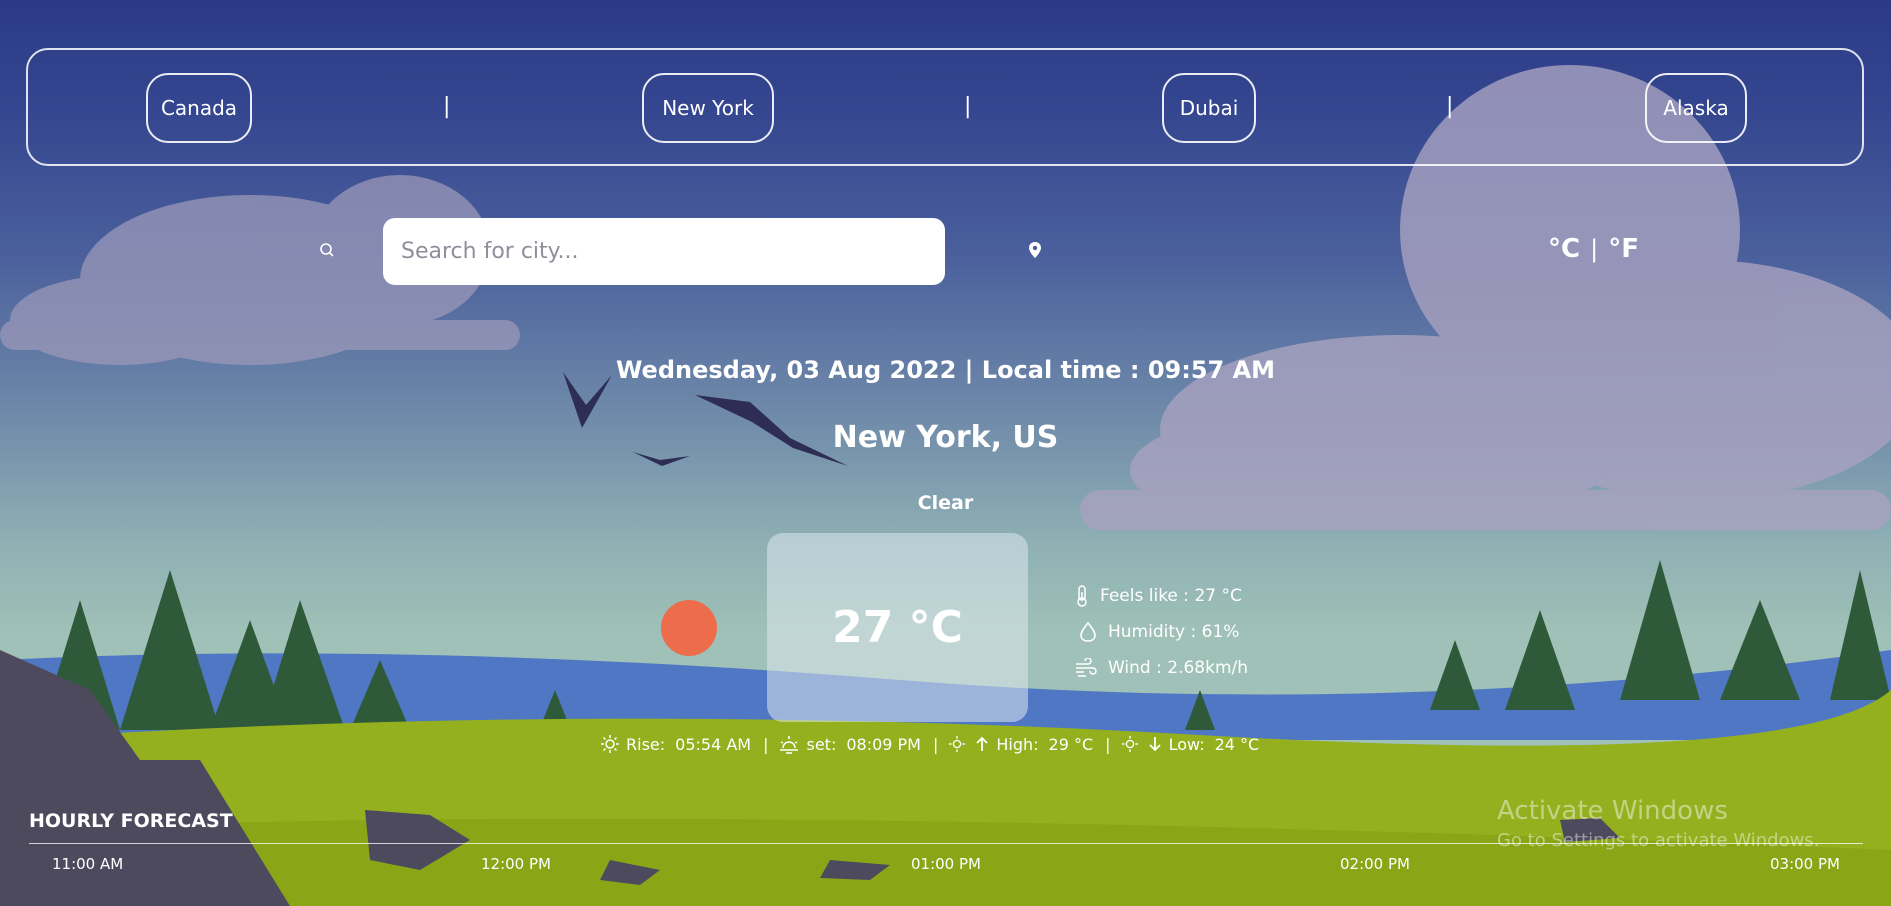  I want to click on city-selector-bar: Canada | New York | Dubai | Alaska, so click(945, 107).